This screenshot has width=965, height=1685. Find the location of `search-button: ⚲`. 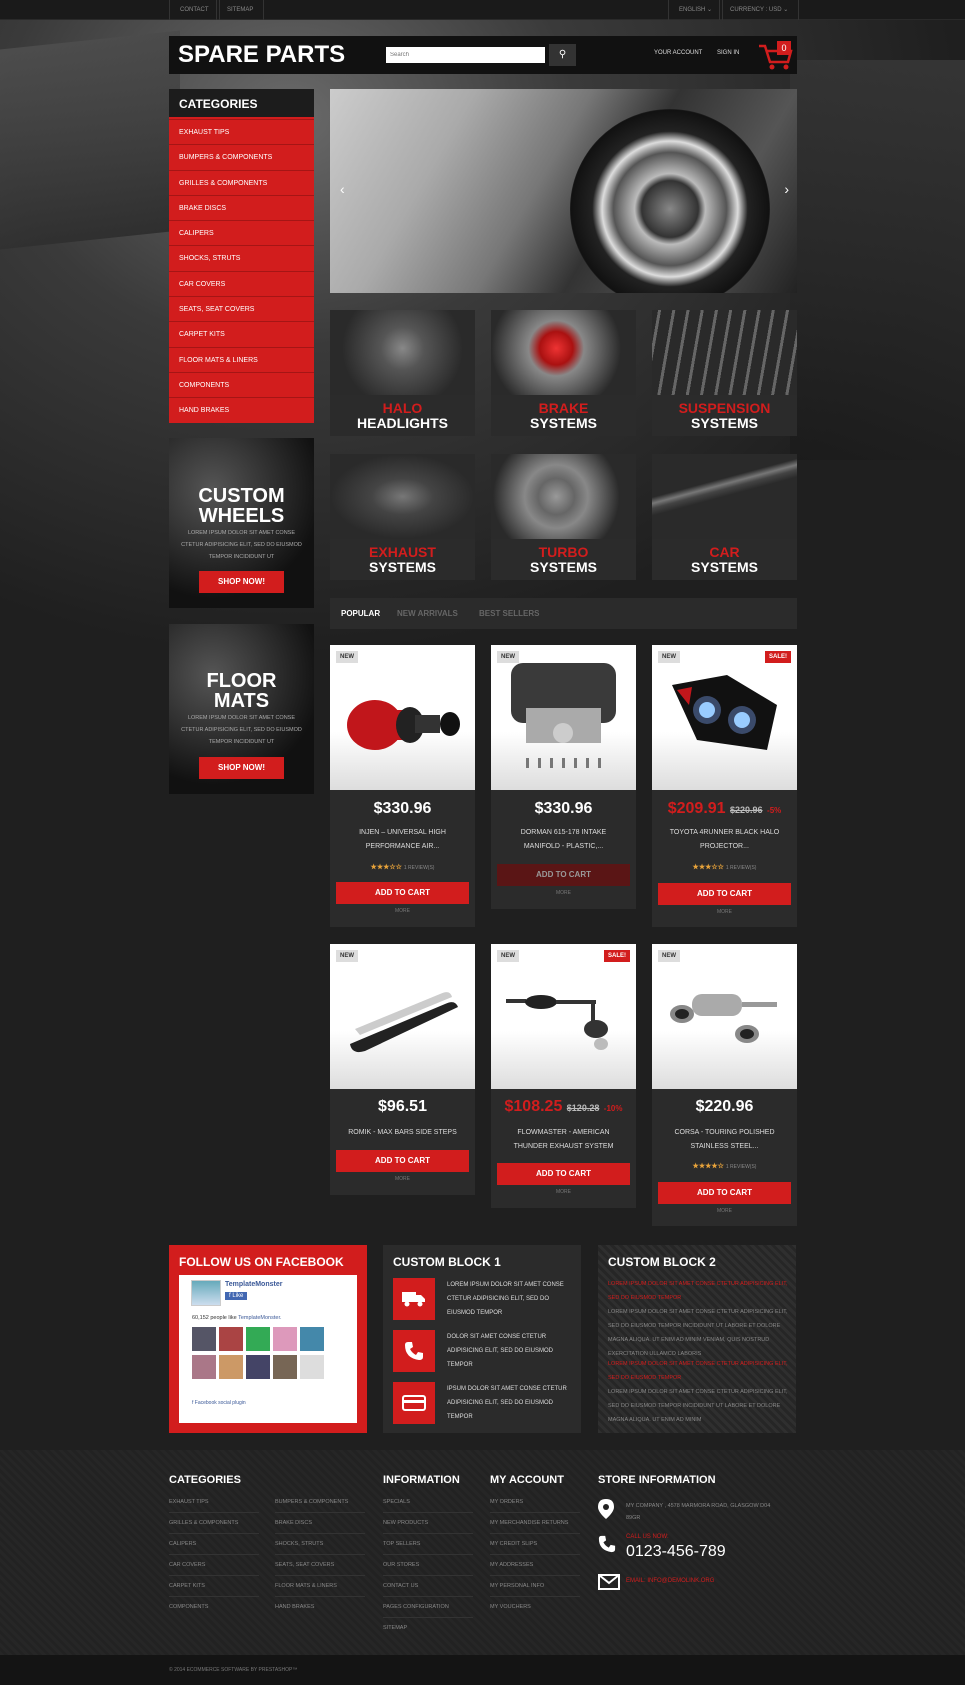

search-button: ⚲ is located at coordinates (562, 55).